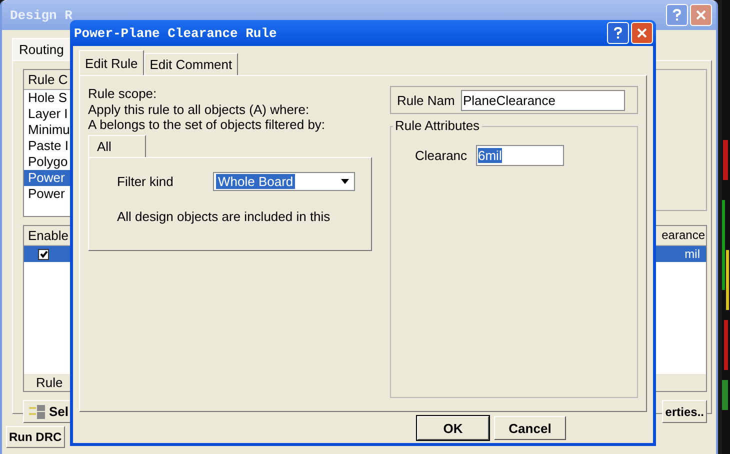 This screenshot has width=730, height=454. Describe the element at coordinates (117, 145) in the screenshot. I see `filter-tab: All` at that location.